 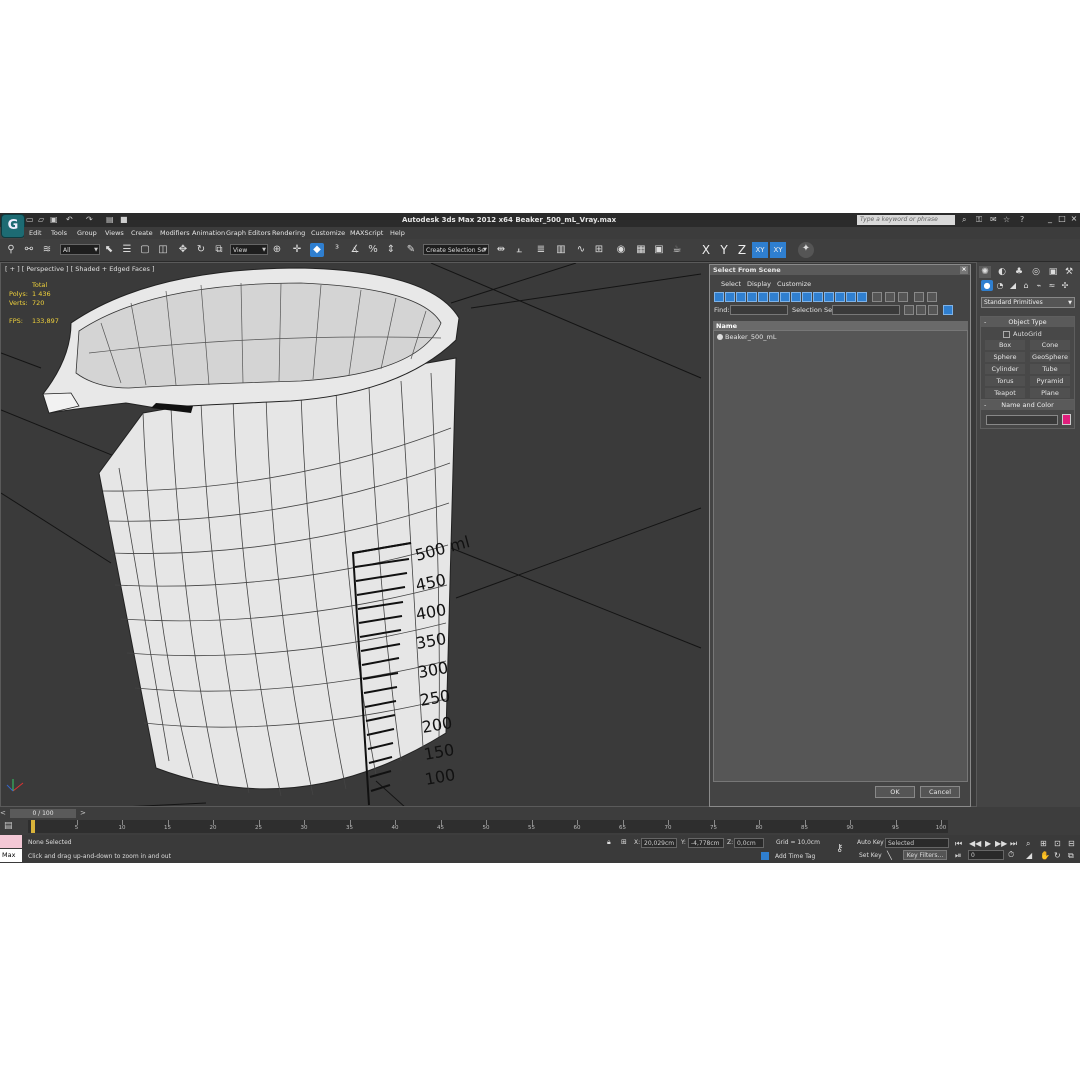 I want to click on select-scale-icon: ⧉, so click(x=219, y=250).